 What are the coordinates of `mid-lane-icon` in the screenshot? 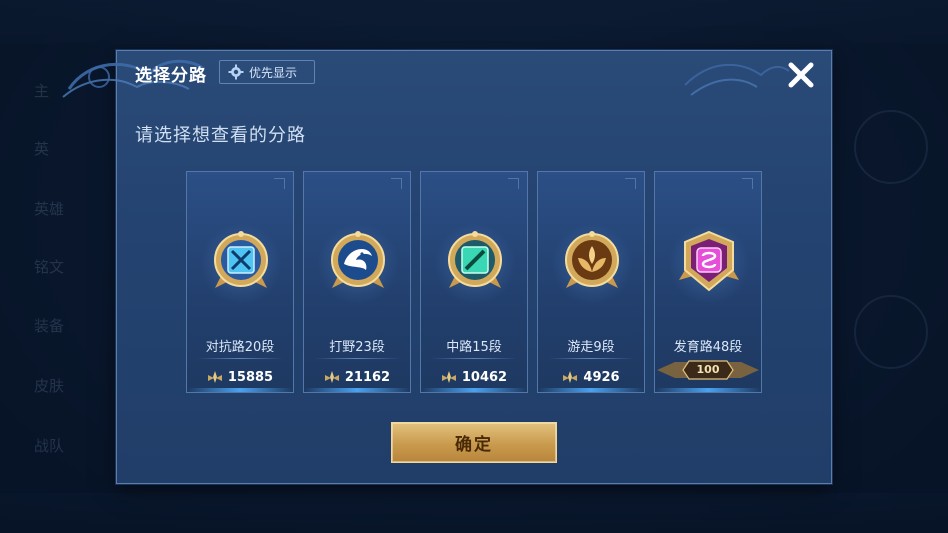 It's located at (475, 259).